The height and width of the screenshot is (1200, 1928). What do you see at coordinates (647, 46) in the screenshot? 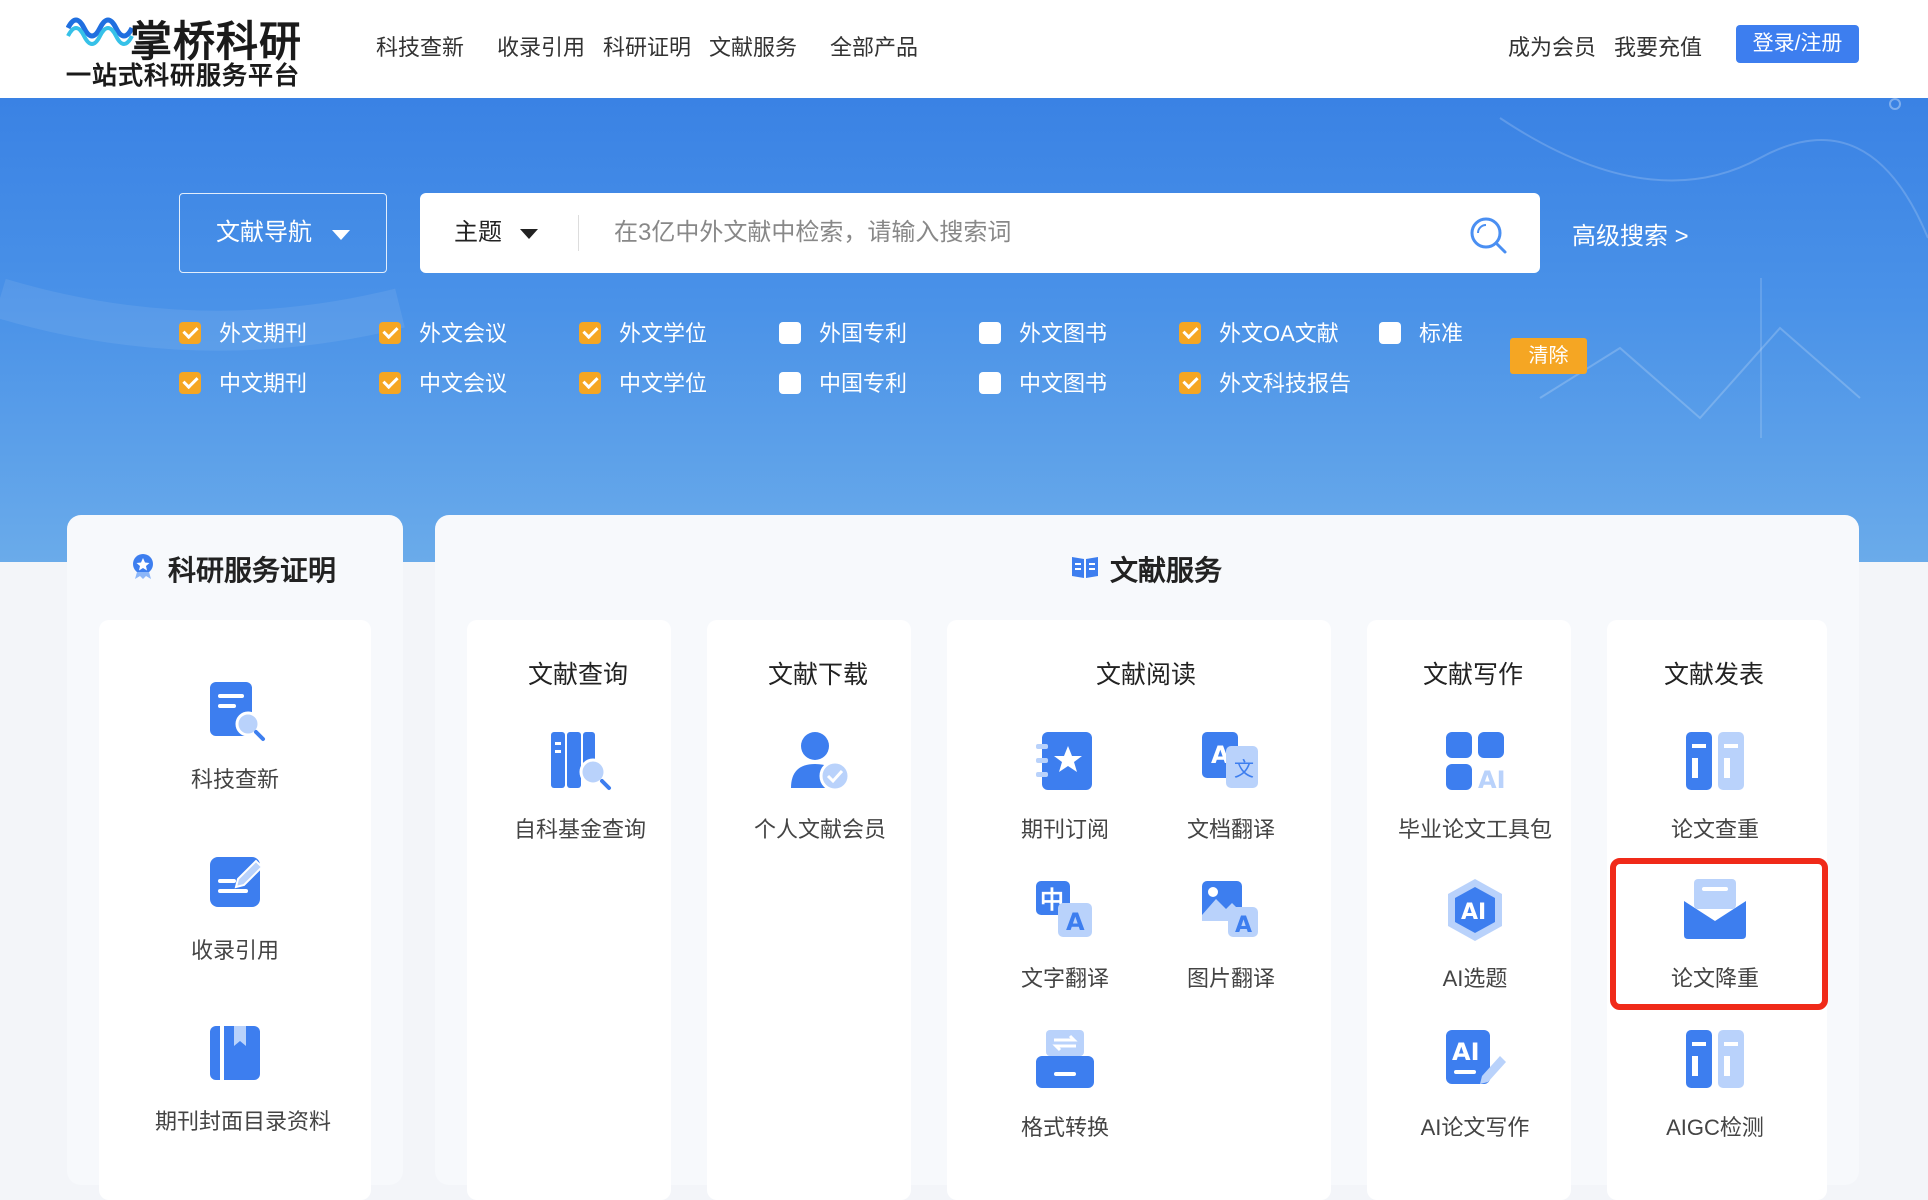
I see `nav-item-proof: 科研证明` at bounding box center [647, 46].